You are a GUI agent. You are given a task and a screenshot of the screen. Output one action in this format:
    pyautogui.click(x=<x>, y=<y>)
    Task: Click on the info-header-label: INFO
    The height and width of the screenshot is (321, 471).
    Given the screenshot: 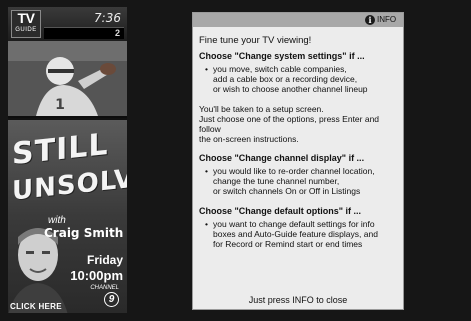 What is the action you would take?
    pyautogui.click(x=387, y=19)
    